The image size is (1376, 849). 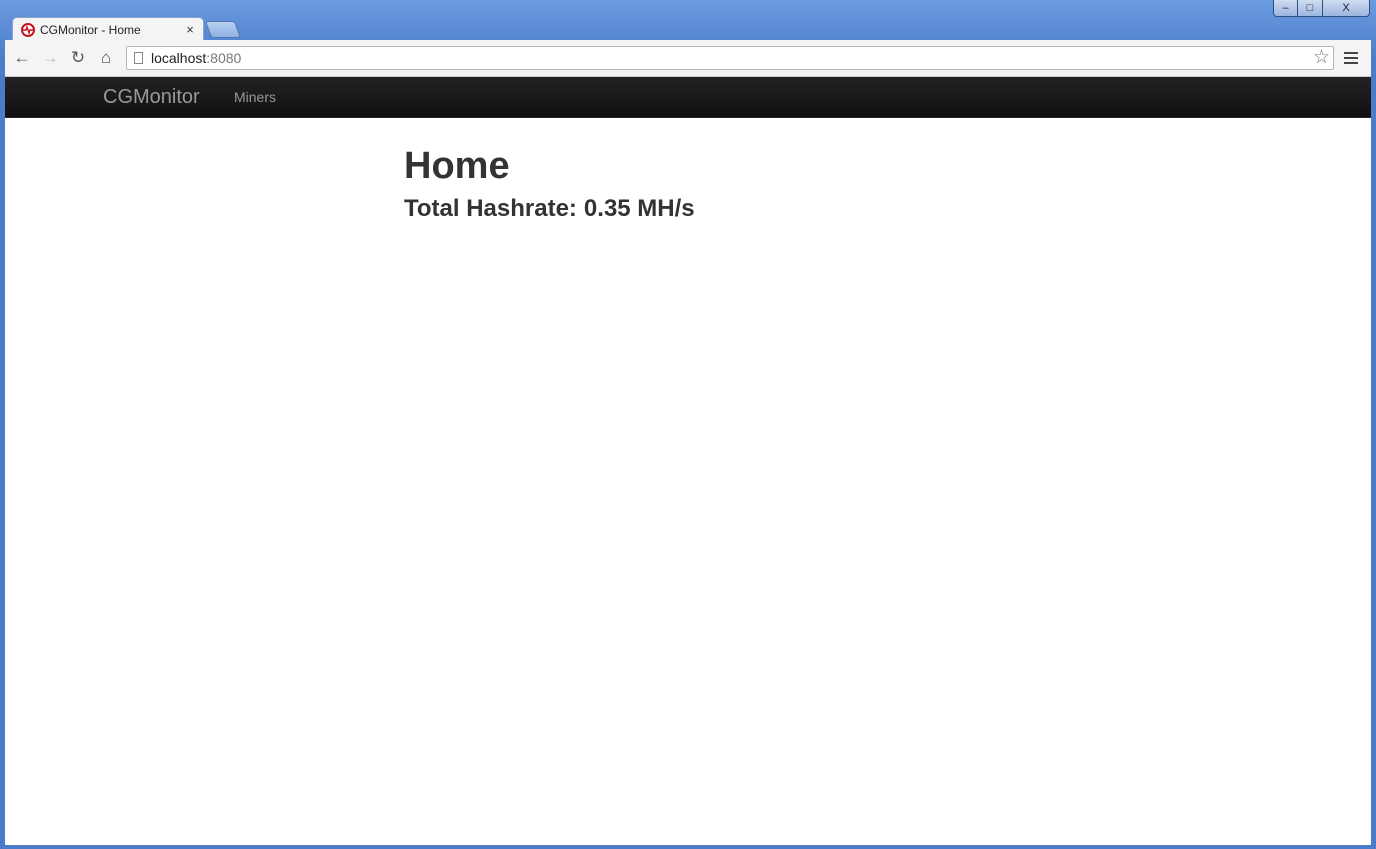 What do you see at coordinates (28, 29) in the screenshot?
I see `app-favicon-icon` at bounding box center [28, 29].